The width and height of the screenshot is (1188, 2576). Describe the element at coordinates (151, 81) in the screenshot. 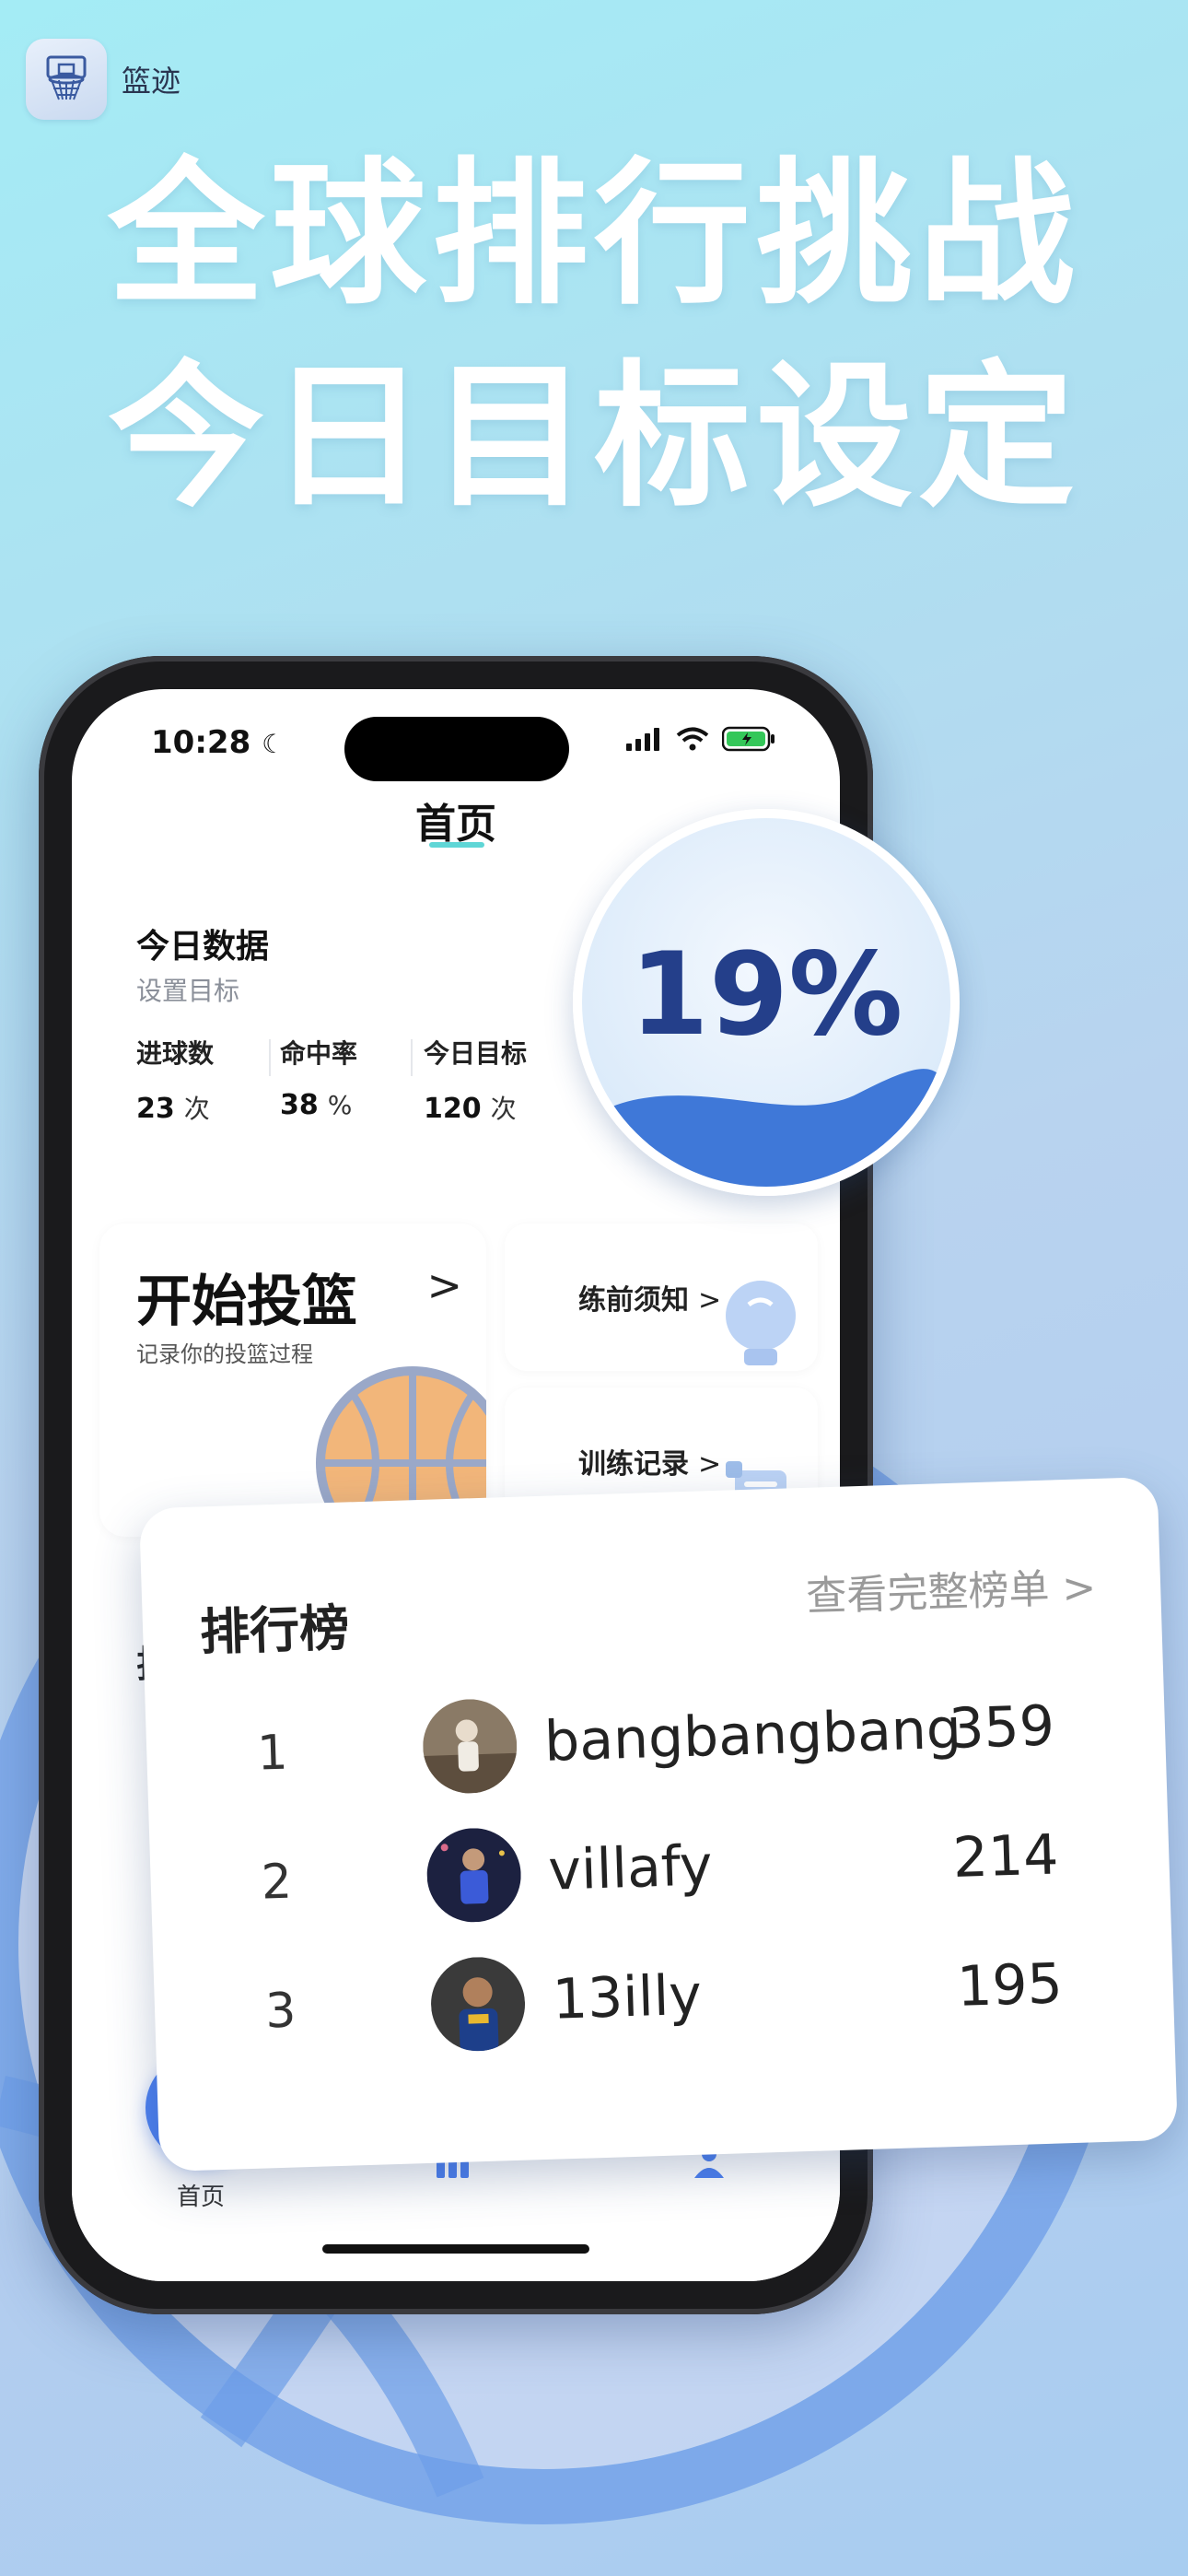

I see `app-name: 篮迹` at that location.